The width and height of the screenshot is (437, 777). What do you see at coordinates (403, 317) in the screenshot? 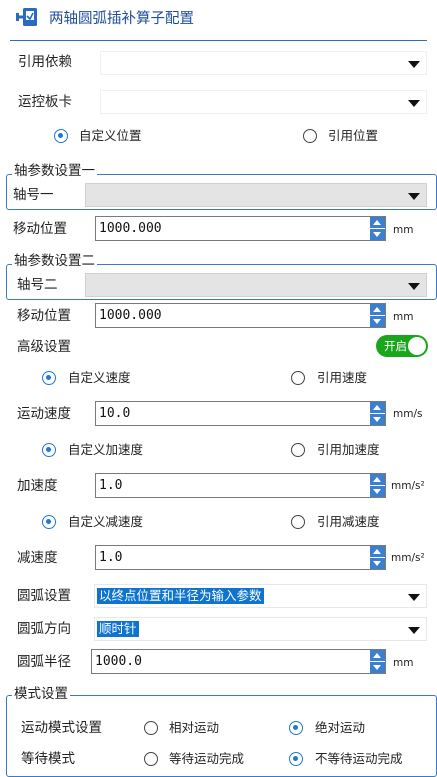
I see `axis2-move-unit: mm` at bounding box center [403, 317].